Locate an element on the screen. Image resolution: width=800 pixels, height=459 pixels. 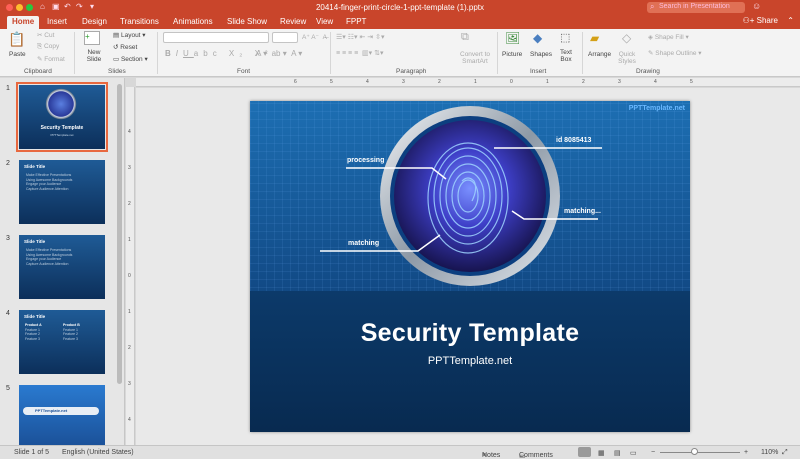
alignment-buttons: ≡ ≡ ≡ ≡ ▥▾ ⇅▾ is located at coordinates (360, 53).